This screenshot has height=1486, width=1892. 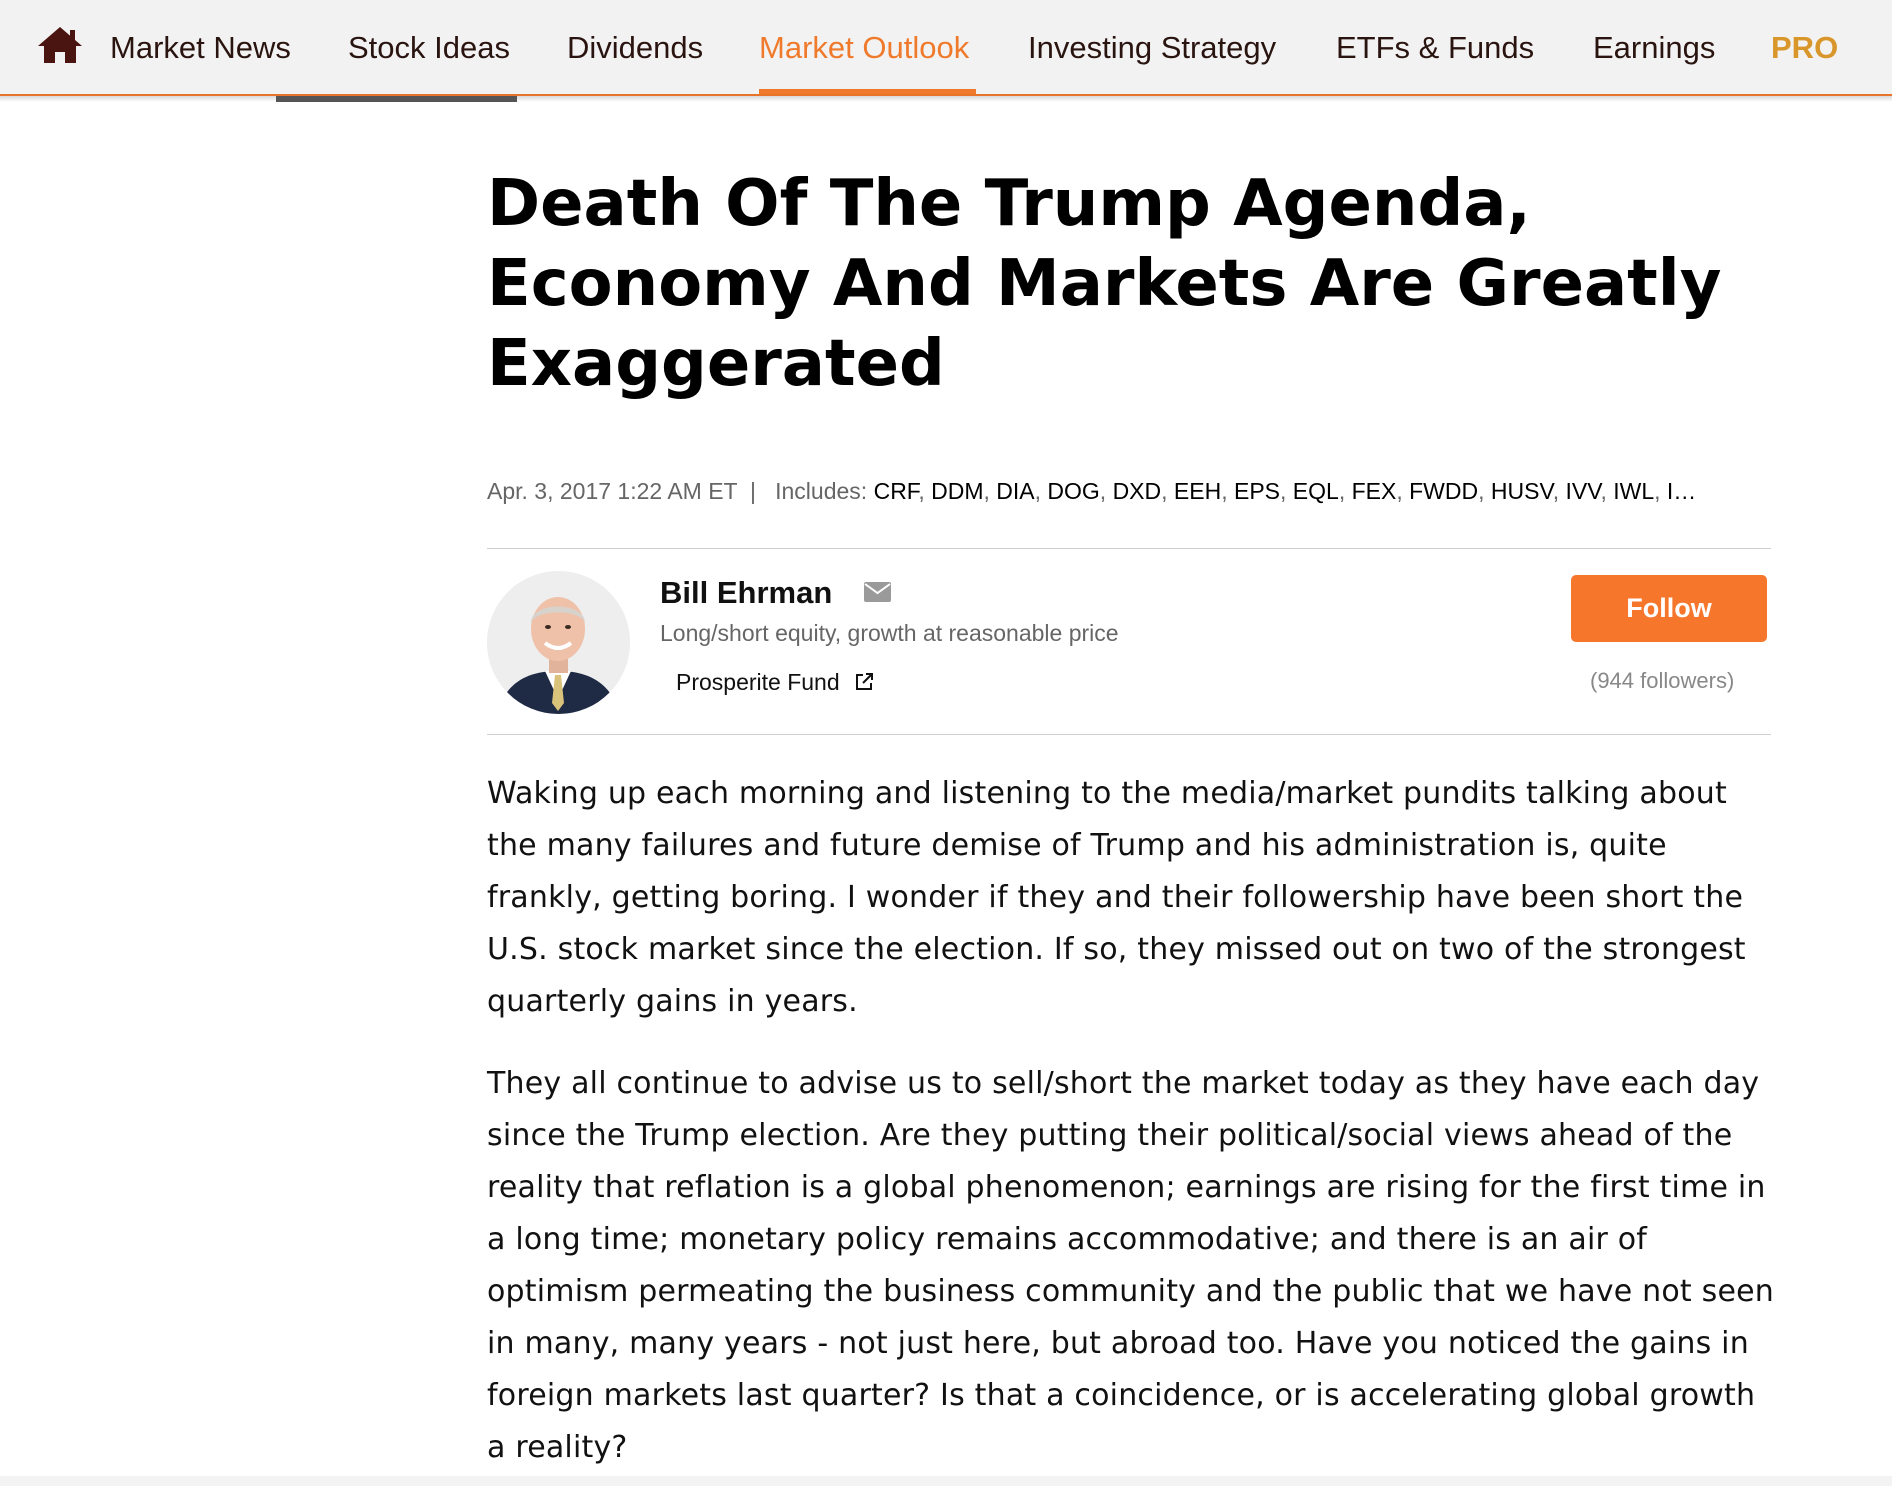 What do you see at coordinates (1197, 491) in the screenshot?
I see `ticker-link: EEH` at bounding box center [1197, 491].